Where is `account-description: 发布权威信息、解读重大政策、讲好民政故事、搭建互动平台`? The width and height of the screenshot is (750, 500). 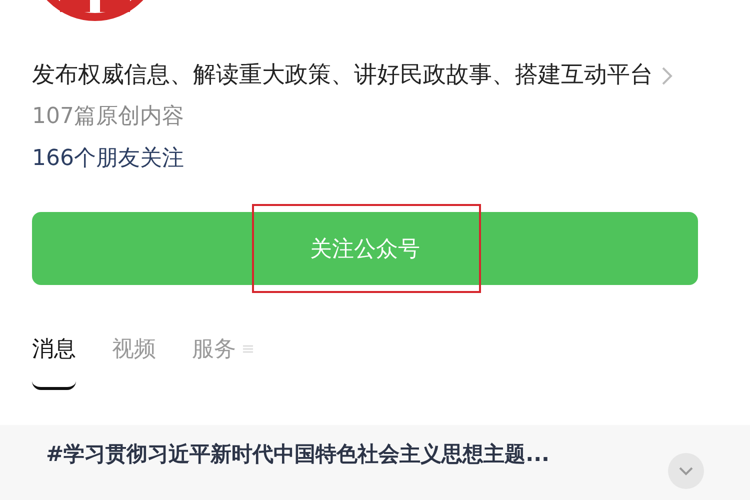 account-description: 发布权威信息、解读重大政策、讲好民政故事、搭建互动平台 is located at coordinates (342, 75).